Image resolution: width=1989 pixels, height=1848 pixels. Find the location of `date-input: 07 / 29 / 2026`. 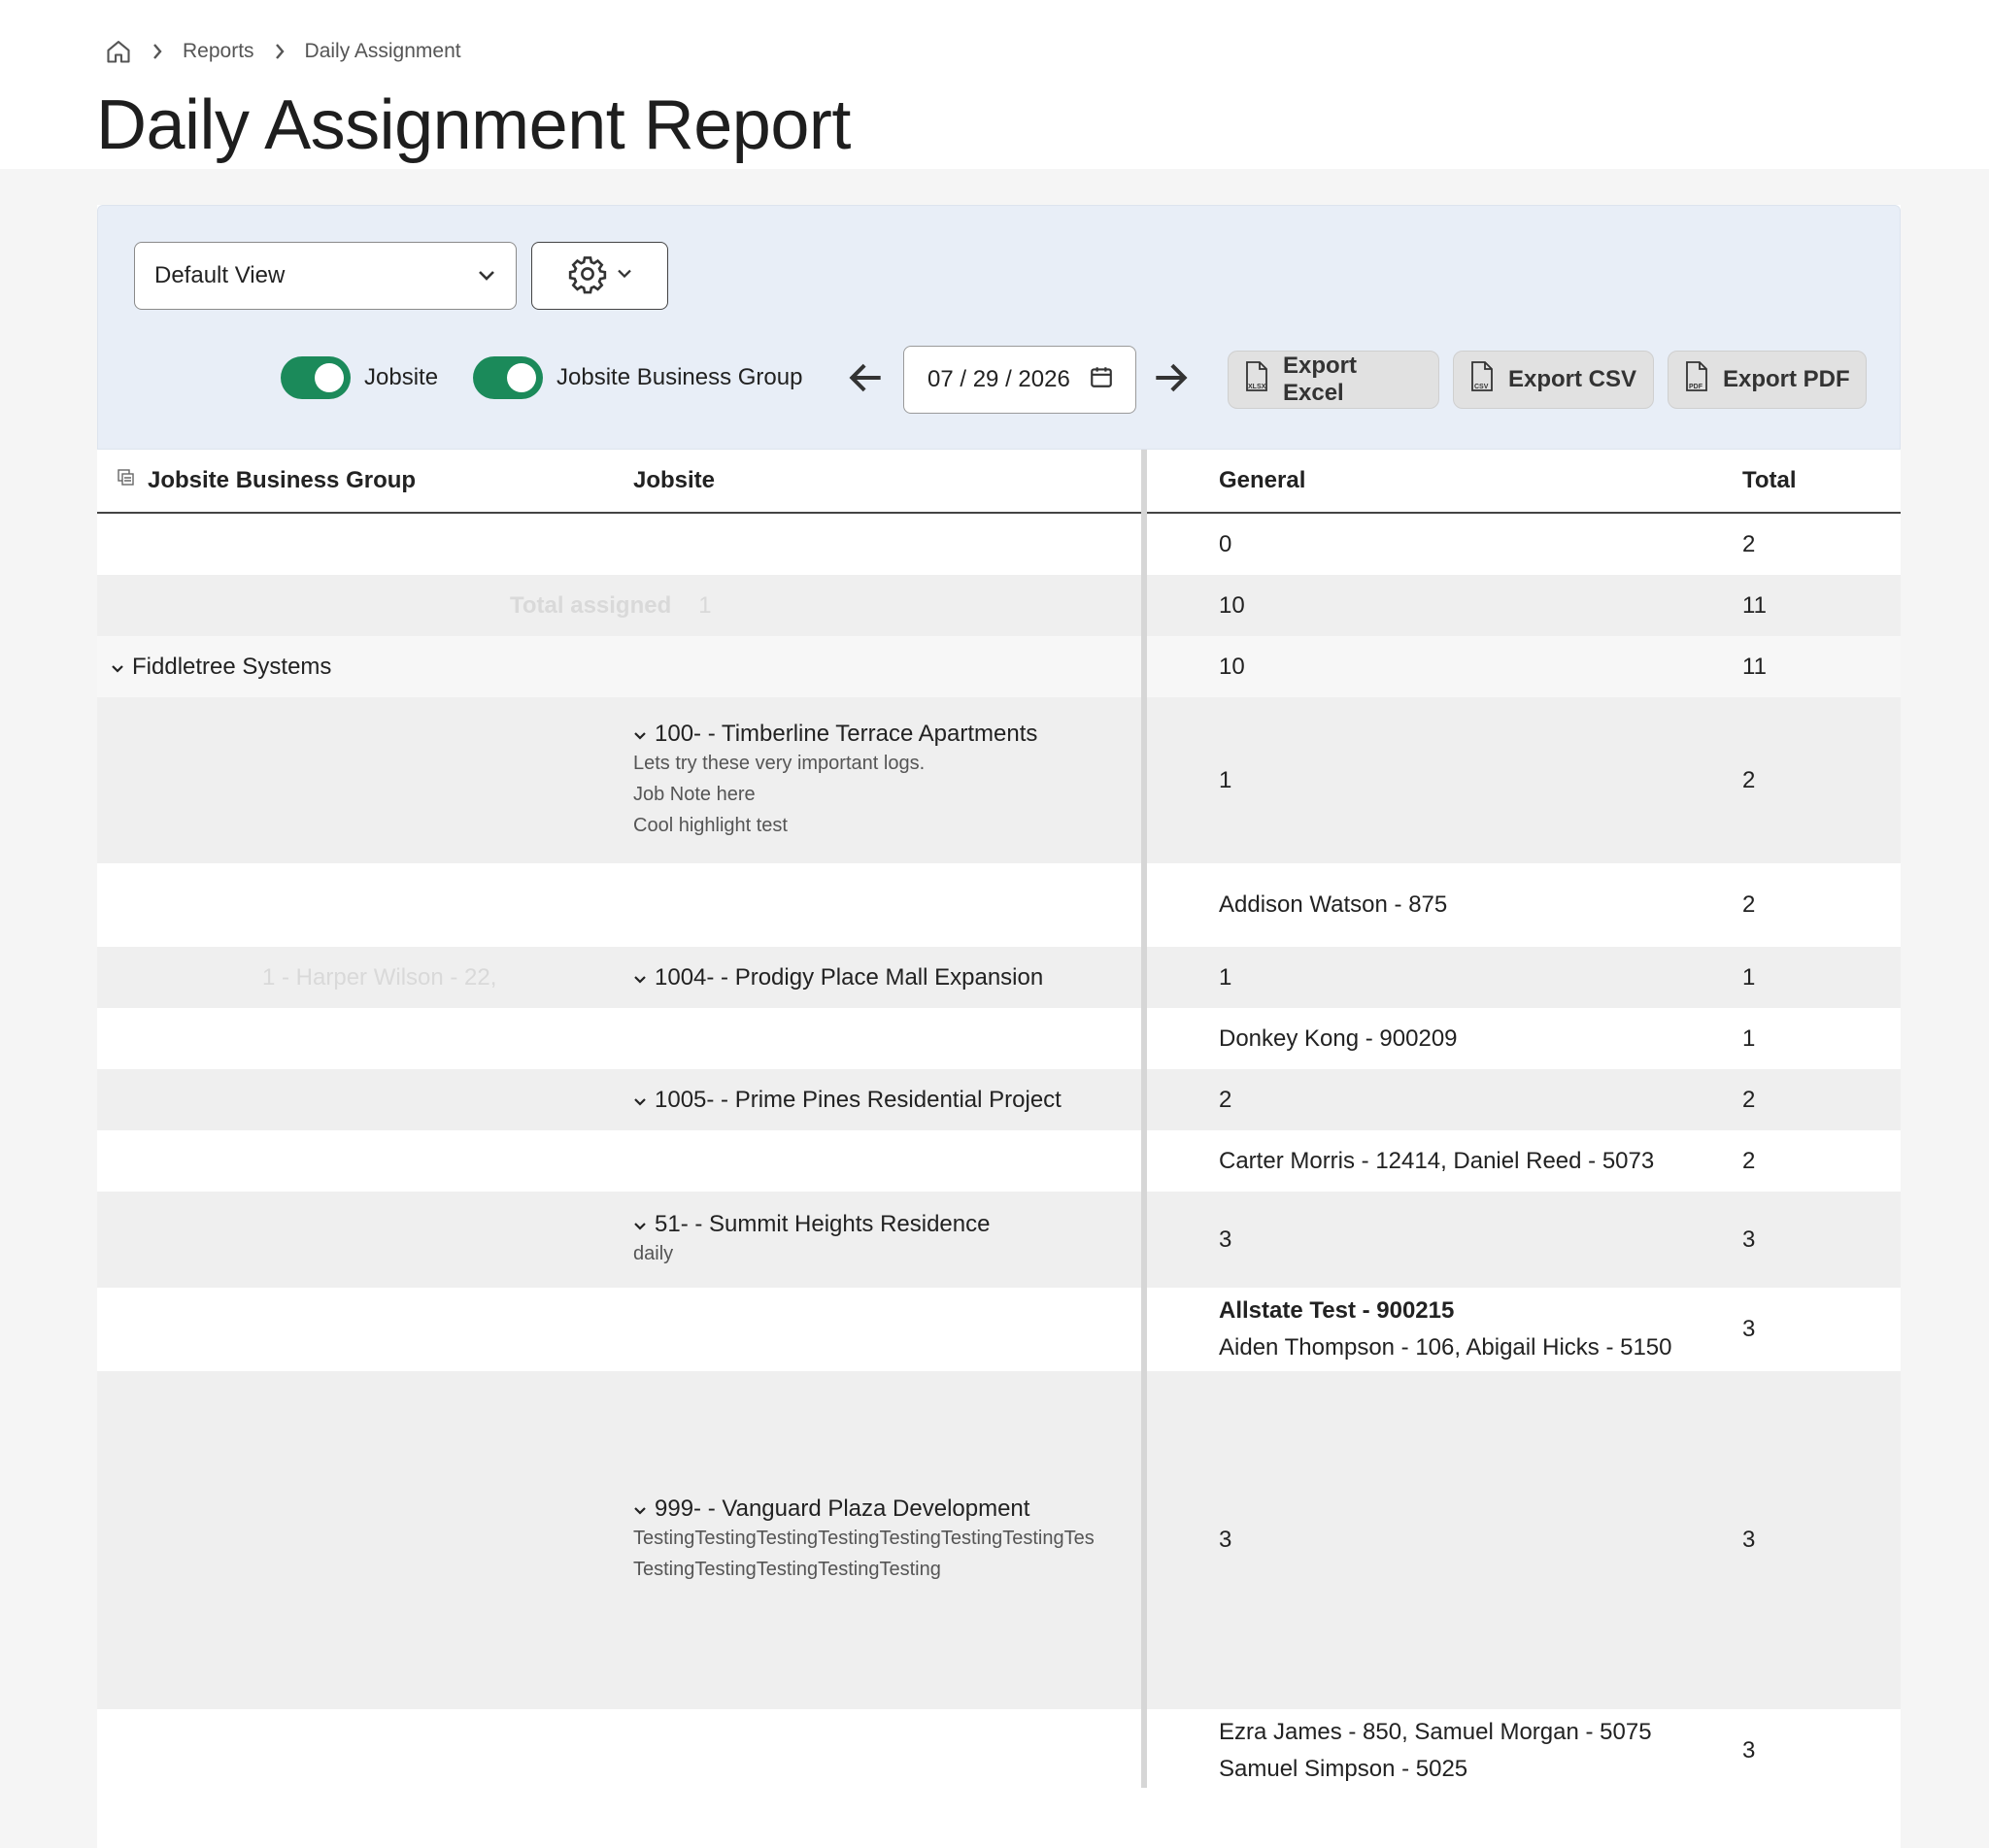

date-input: 07 / 29 / 2026 is located at coordinates (1019, 380).